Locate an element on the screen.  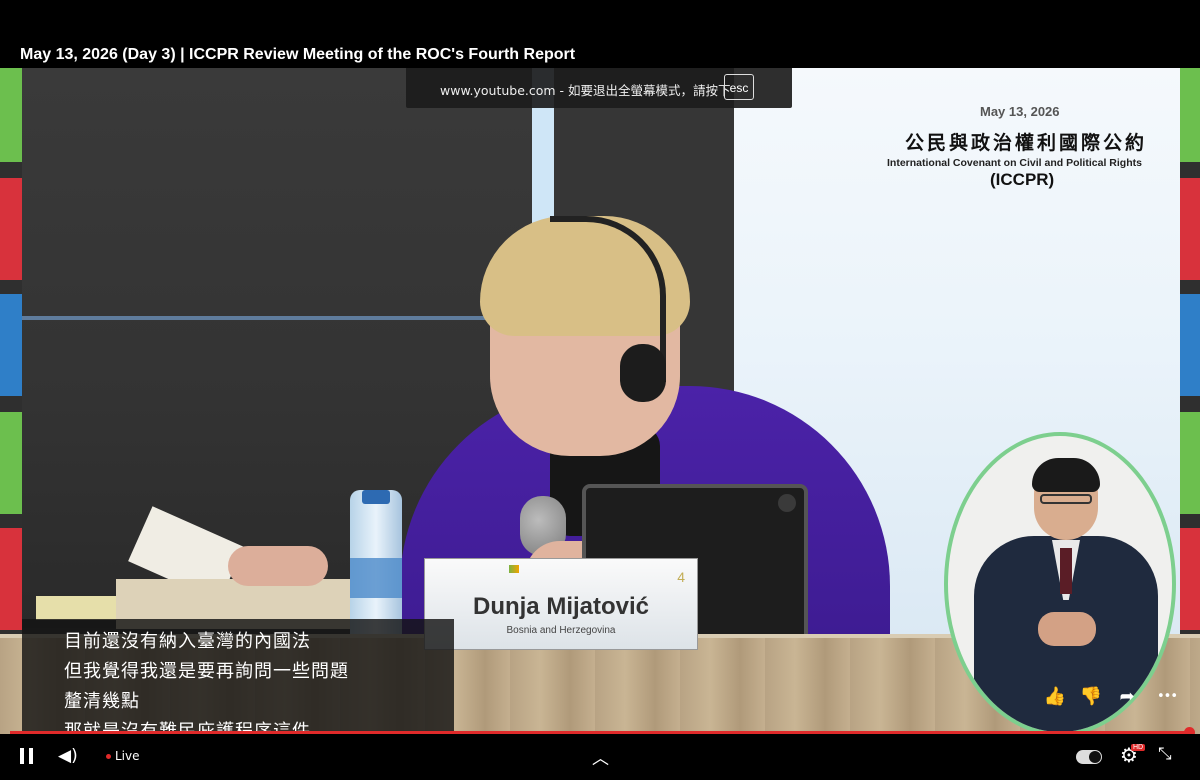
right-stripe-green is located at coordinates (1190, 115).